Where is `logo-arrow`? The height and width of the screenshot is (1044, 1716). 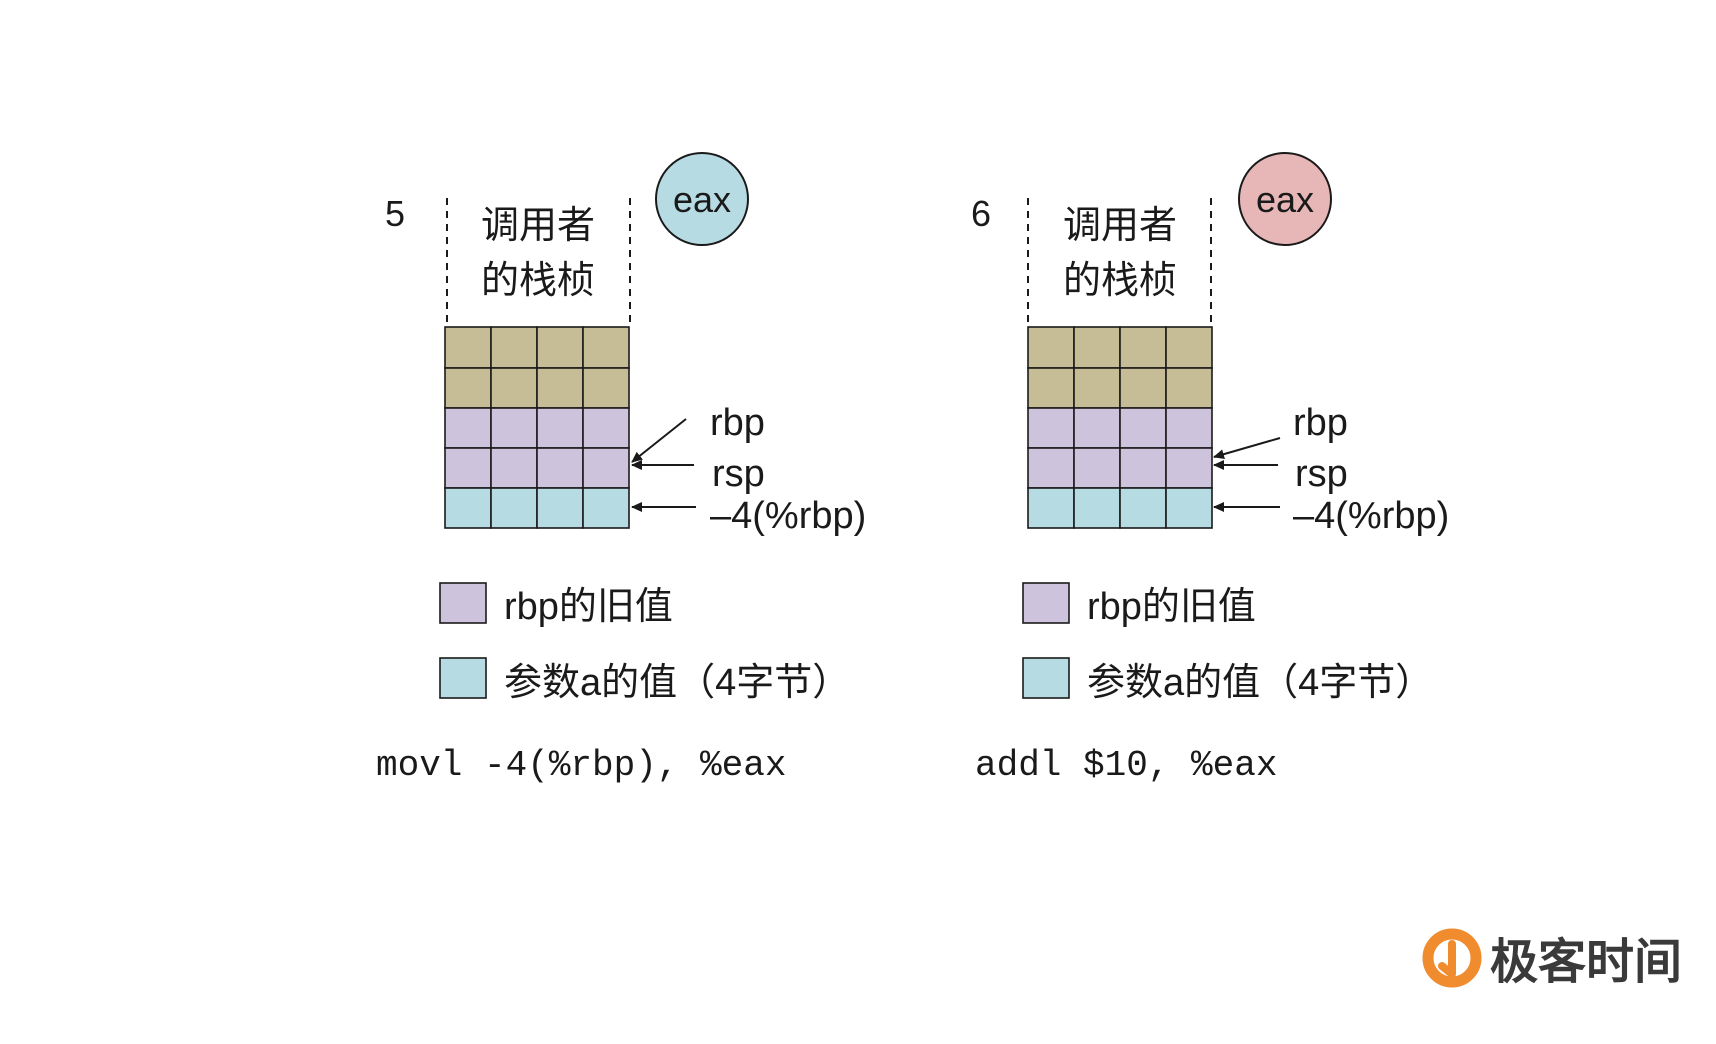
logo-arrow is located at coordinates (1447, 959).